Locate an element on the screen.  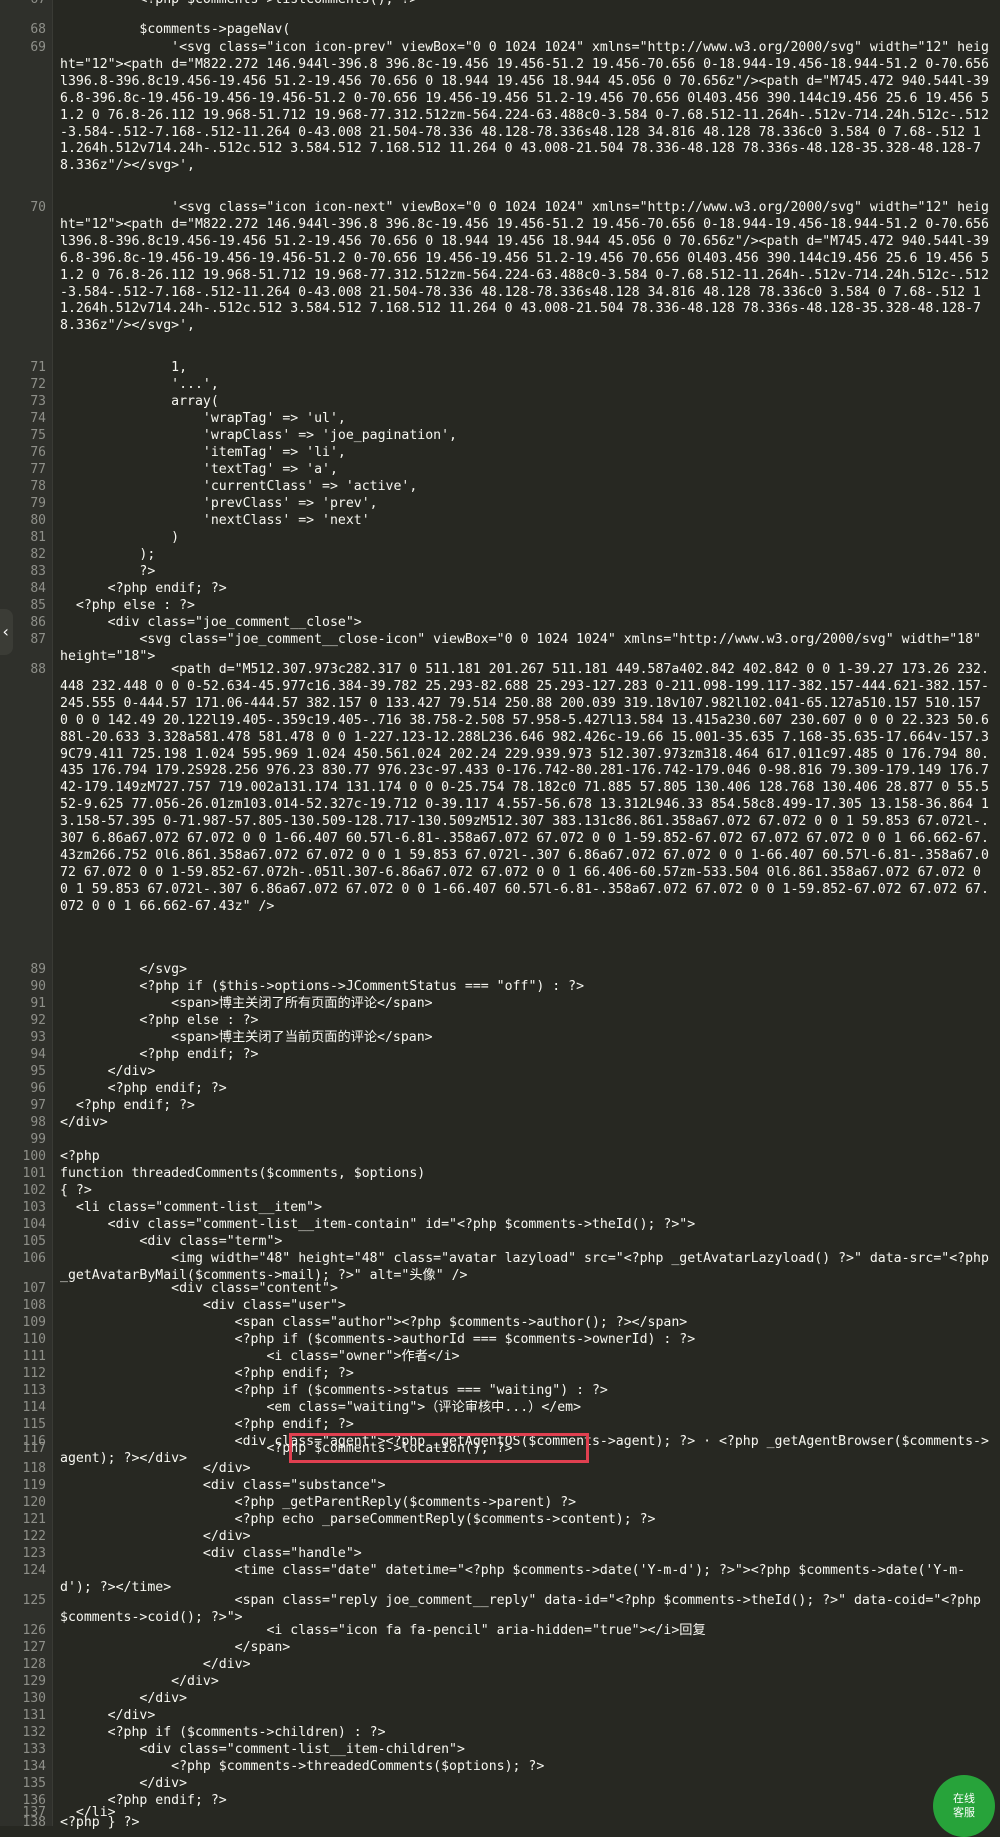
line-number: 69 is located at coordinates (38, 47).